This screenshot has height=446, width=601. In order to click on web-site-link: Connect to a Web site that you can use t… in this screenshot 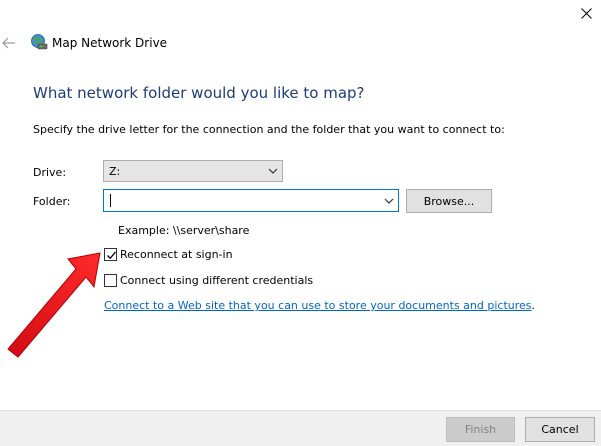, I will do `click(318, 305)`.